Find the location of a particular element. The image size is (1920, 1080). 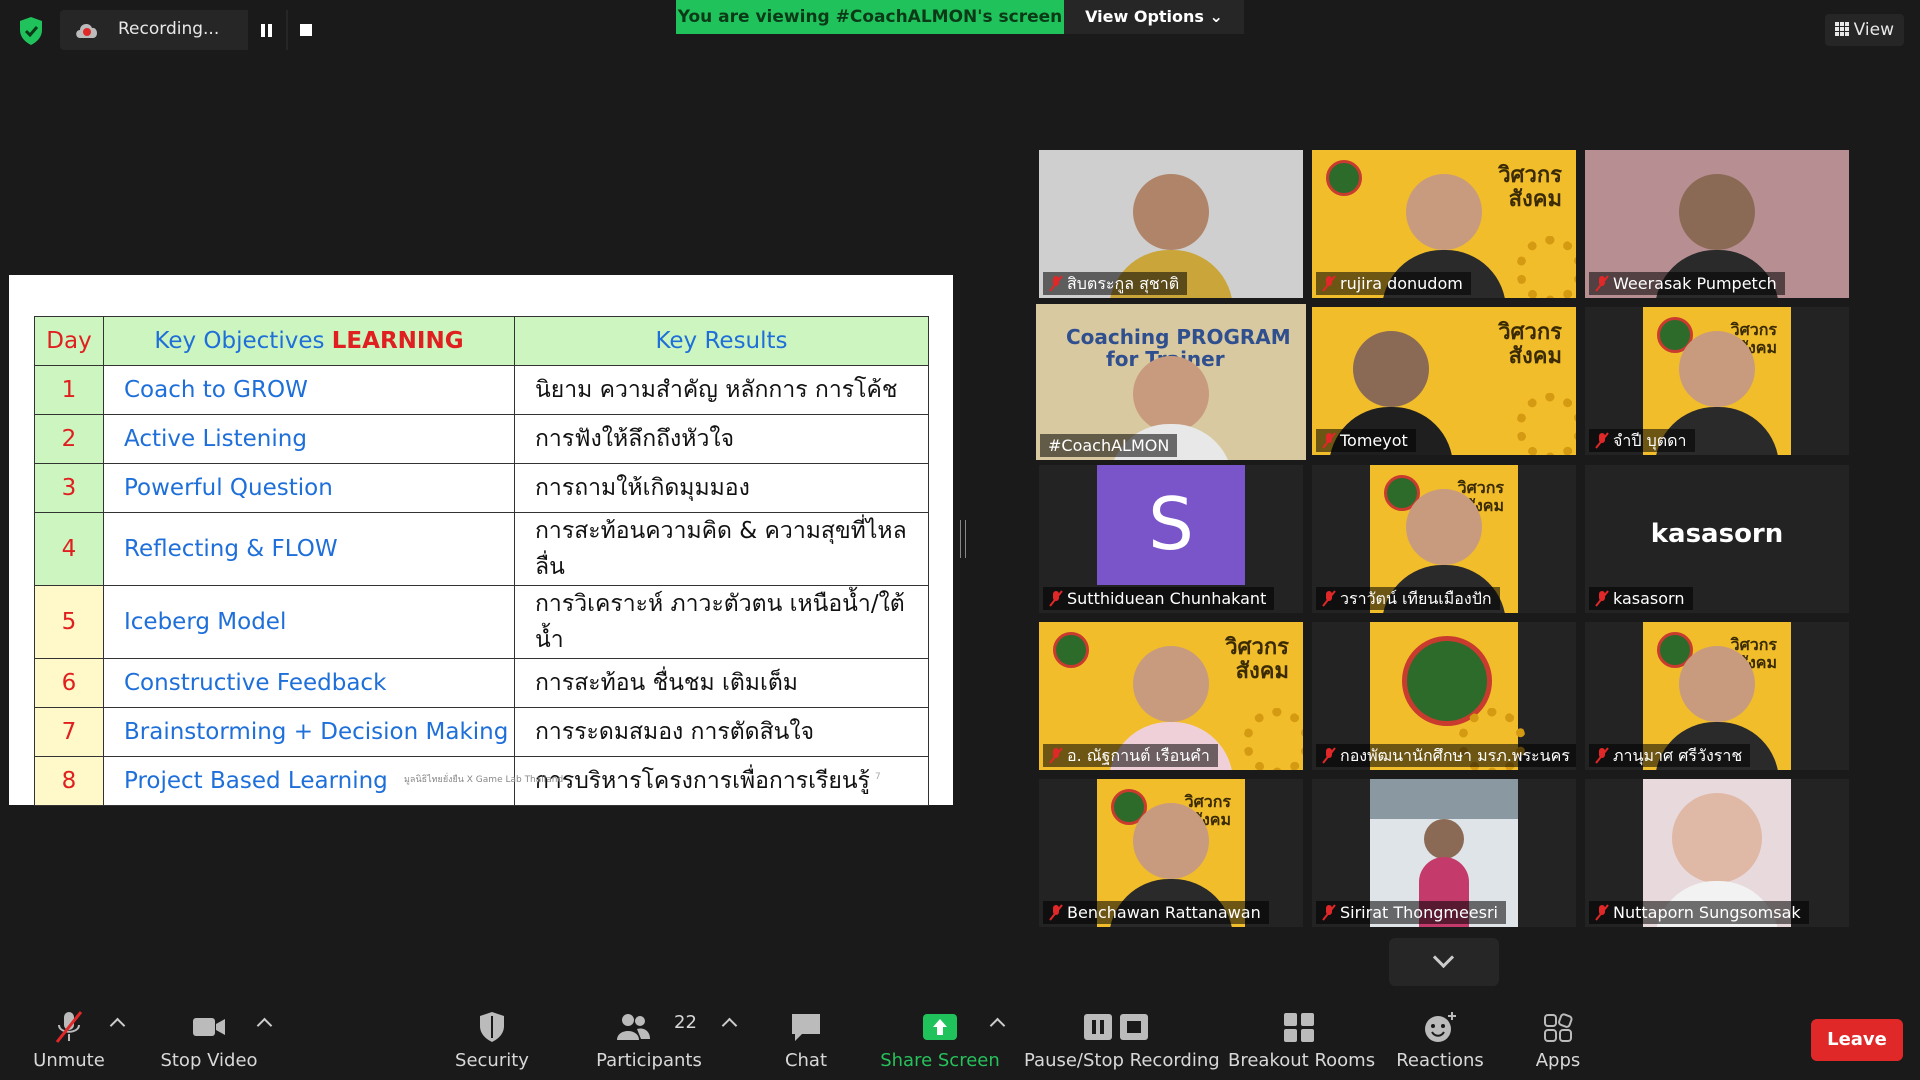

participant-display-name: kasasorn is located at coordinates (1717, 534).